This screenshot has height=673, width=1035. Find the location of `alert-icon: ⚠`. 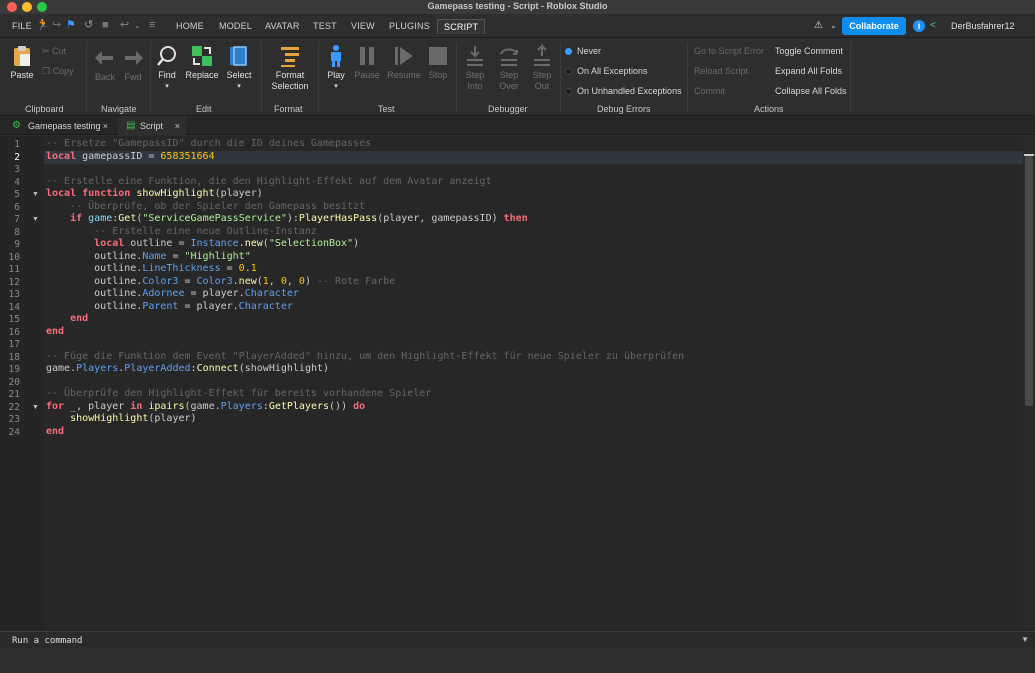

alert-icon: ⚠ is located at coordinates (818, 25).